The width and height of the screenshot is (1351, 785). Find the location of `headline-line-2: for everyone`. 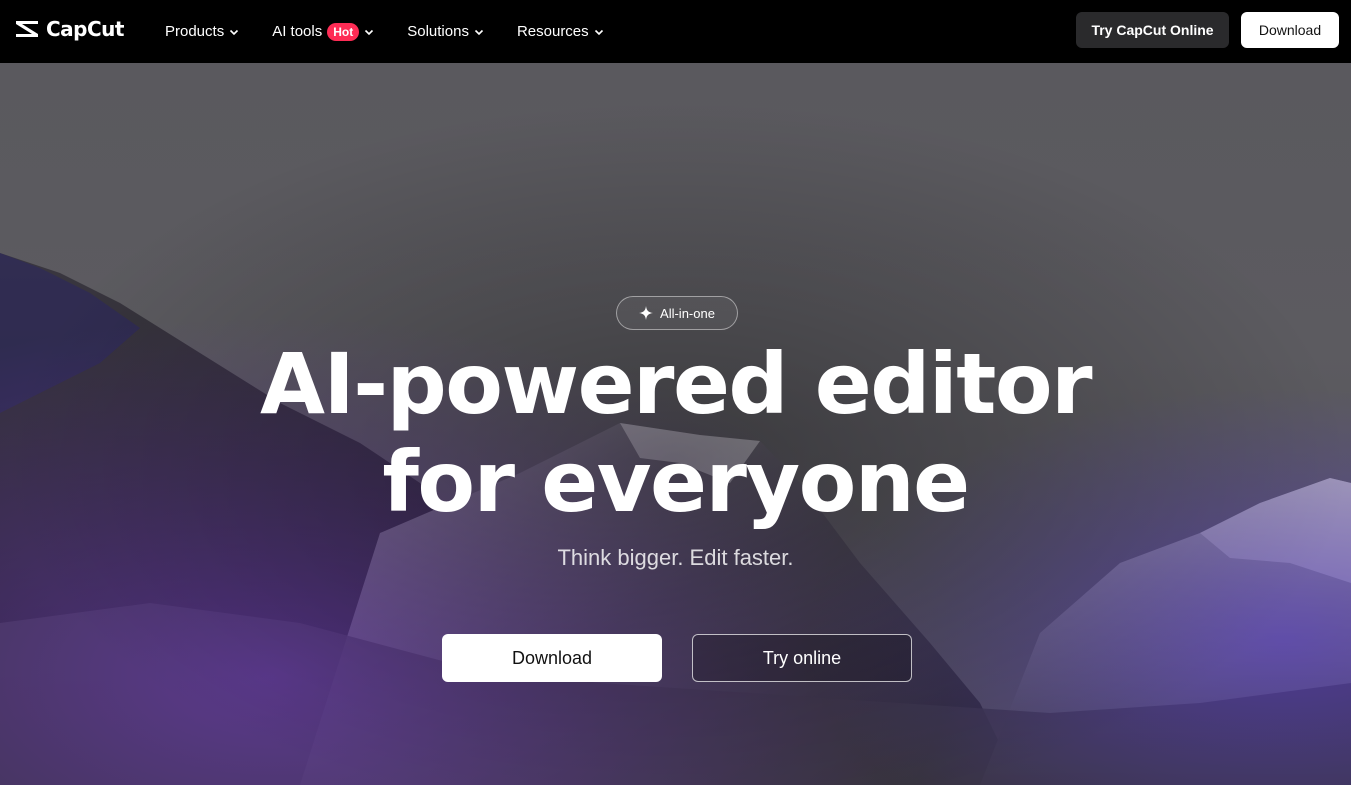

headline-line-2: for everyone is located at coordinates (676, 482).